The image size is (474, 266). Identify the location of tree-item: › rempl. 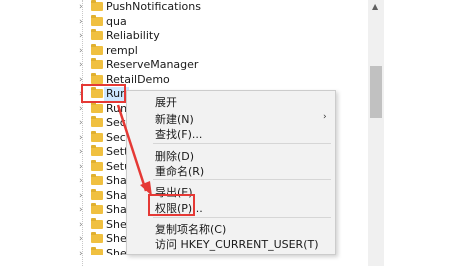
(184, 51).